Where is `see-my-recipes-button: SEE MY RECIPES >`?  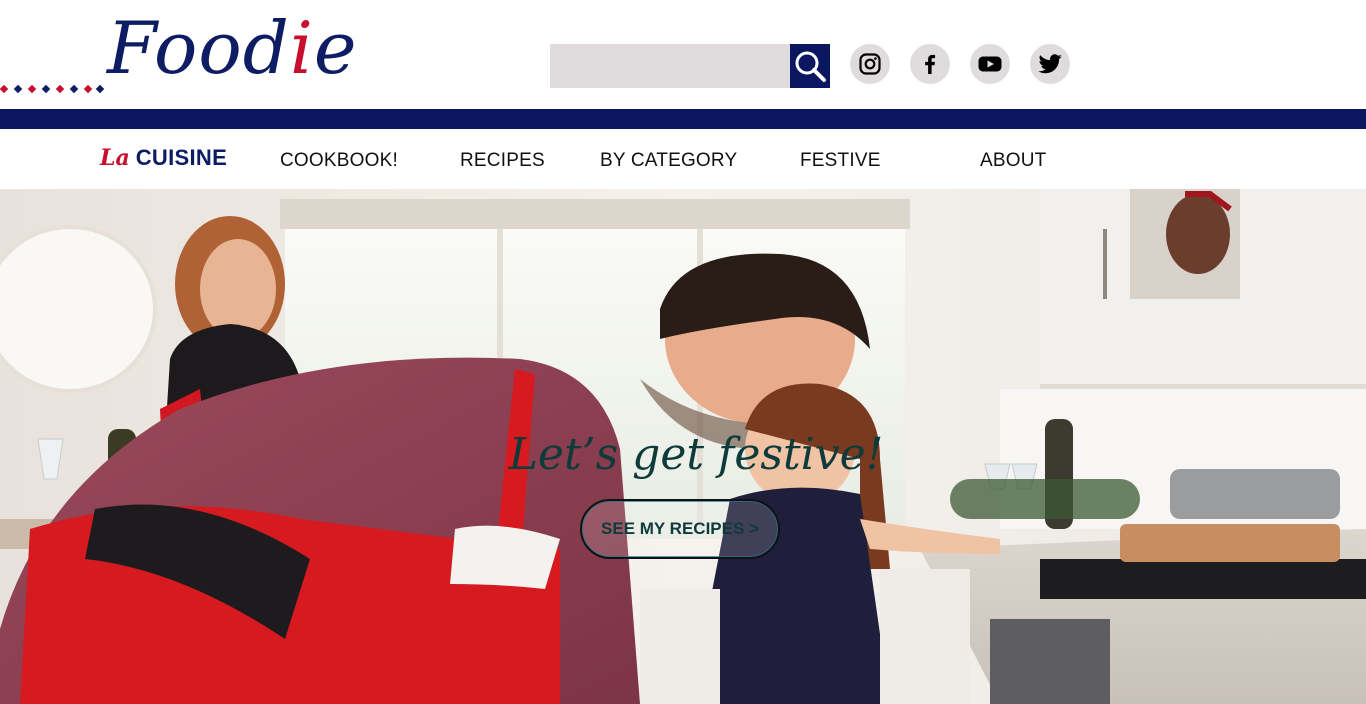
see-my-recipes-button: SEE MY RECIPES > is located at coordinates (680, 529).